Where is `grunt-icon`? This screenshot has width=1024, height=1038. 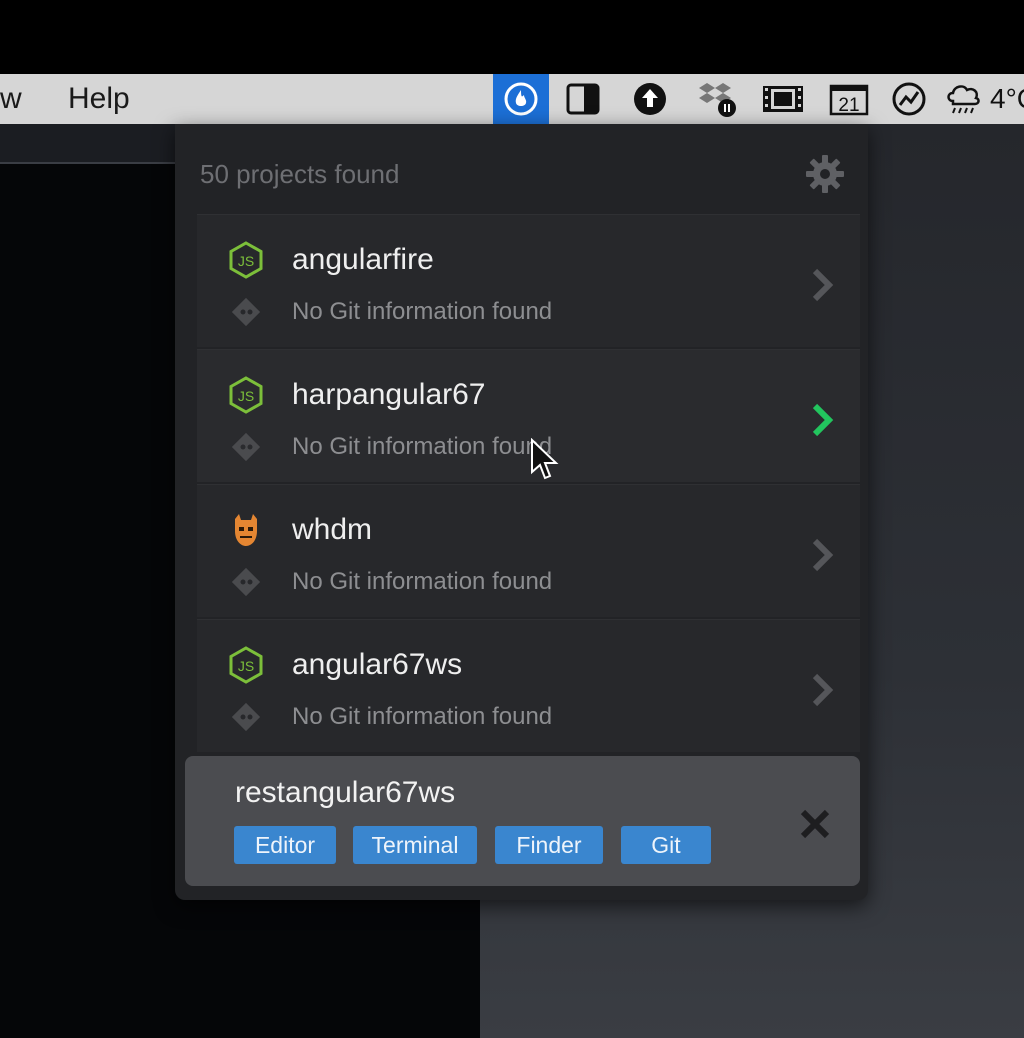
grunt-icon is located at coordinates (246, 530).